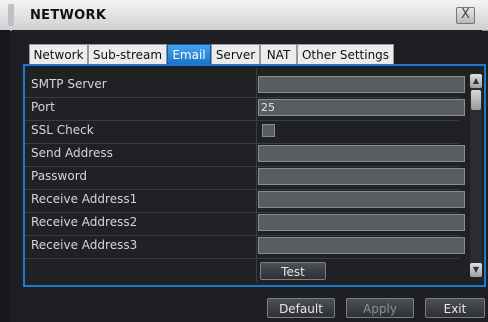  What do you see at coordinates (465, 15) in the screenshot?
I see `close-button: X` at bounding box center [465, 15].